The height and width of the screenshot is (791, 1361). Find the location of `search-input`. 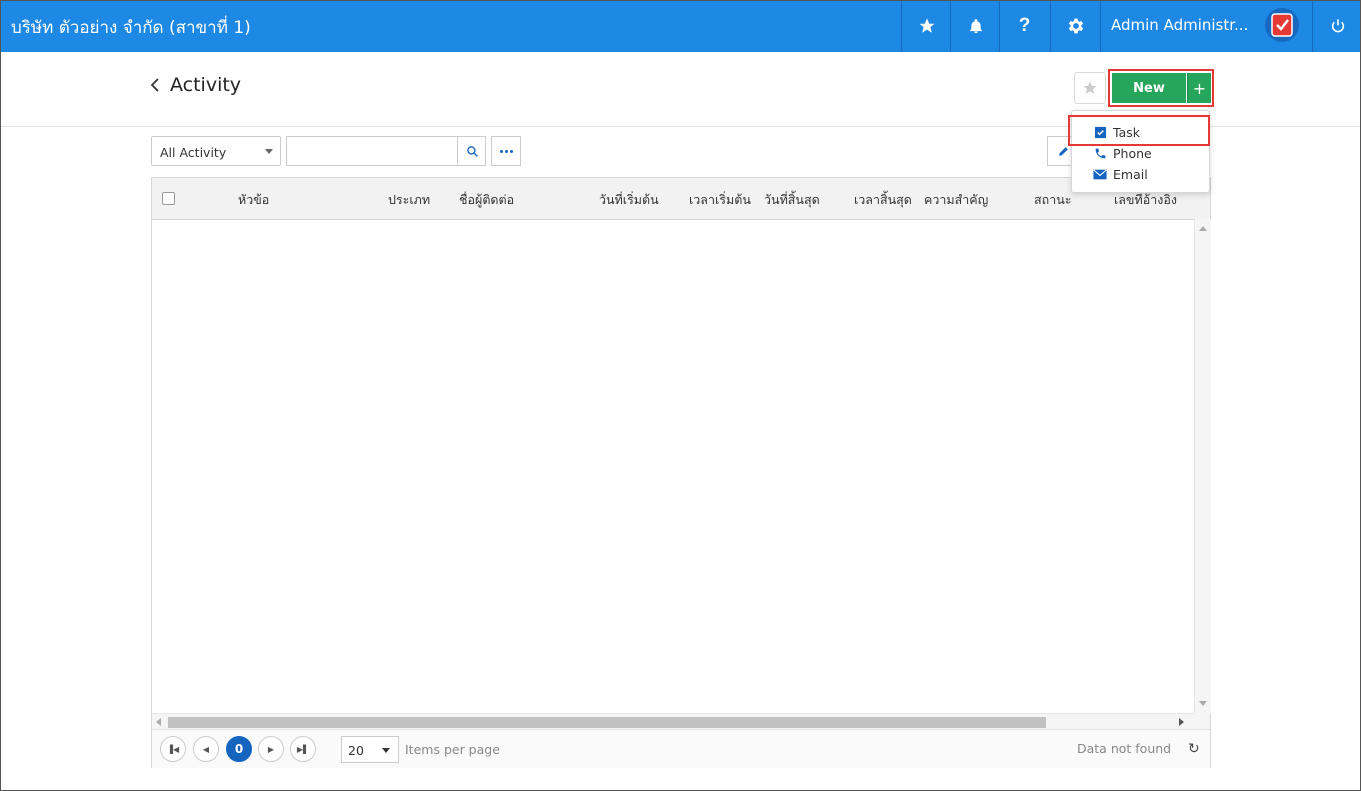

search-input is located at coordinates (371, 151).